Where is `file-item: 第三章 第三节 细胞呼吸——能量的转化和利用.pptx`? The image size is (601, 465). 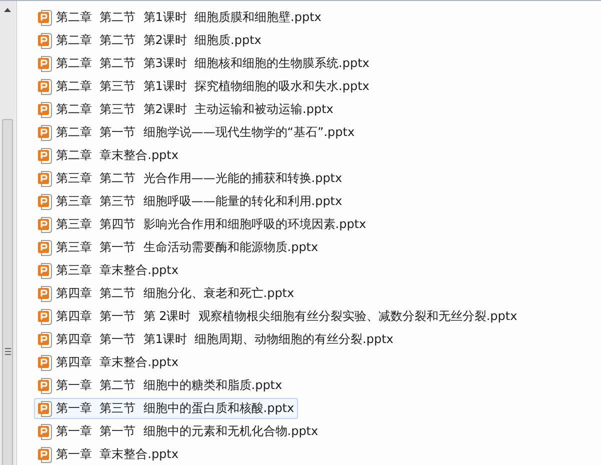
file-item: 第三章 第三节 细胞呼吸——能量的转化和利用.pptx is located at coordinates (190, 201).